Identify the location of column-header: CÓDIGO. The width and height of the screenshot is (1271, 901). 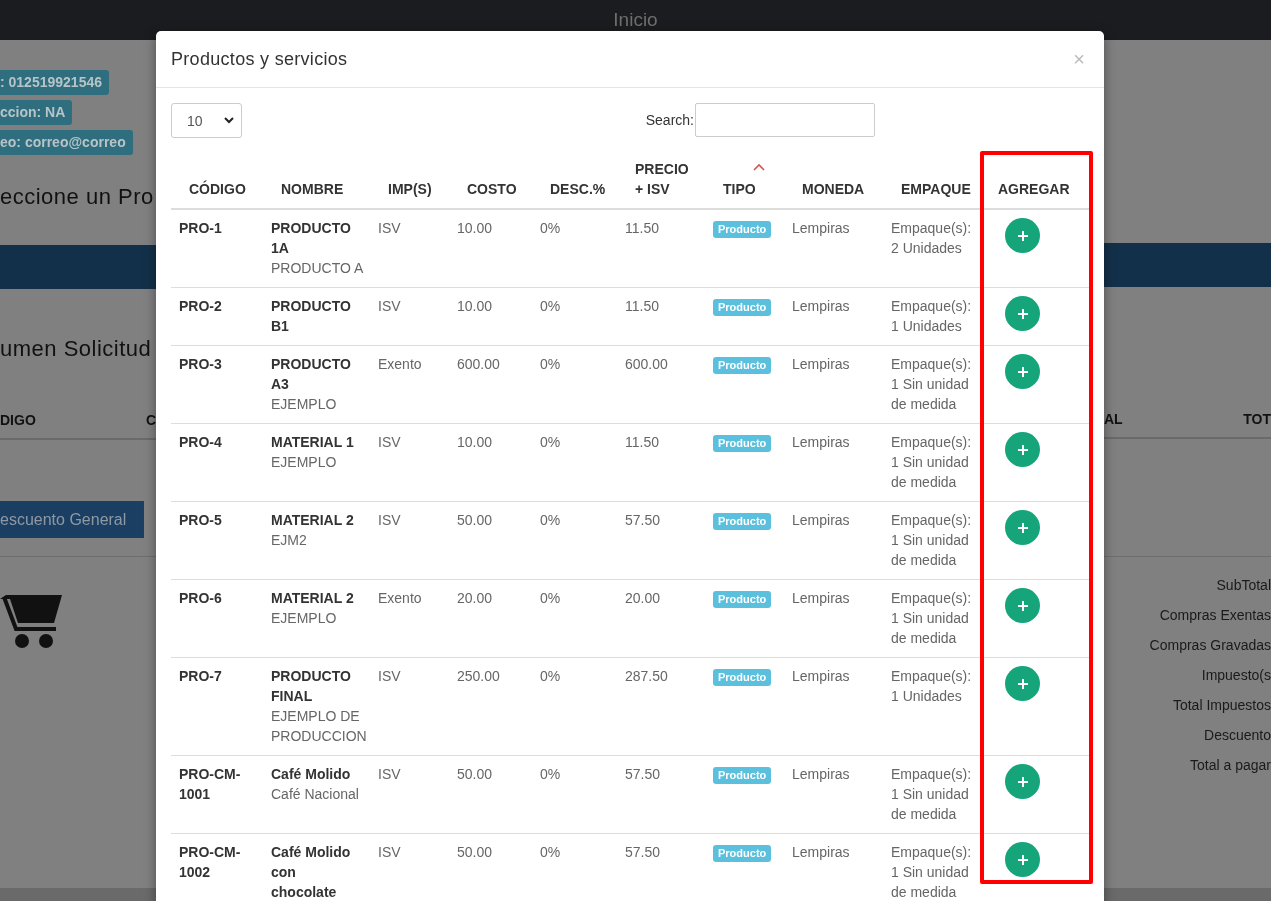
(217, 189).